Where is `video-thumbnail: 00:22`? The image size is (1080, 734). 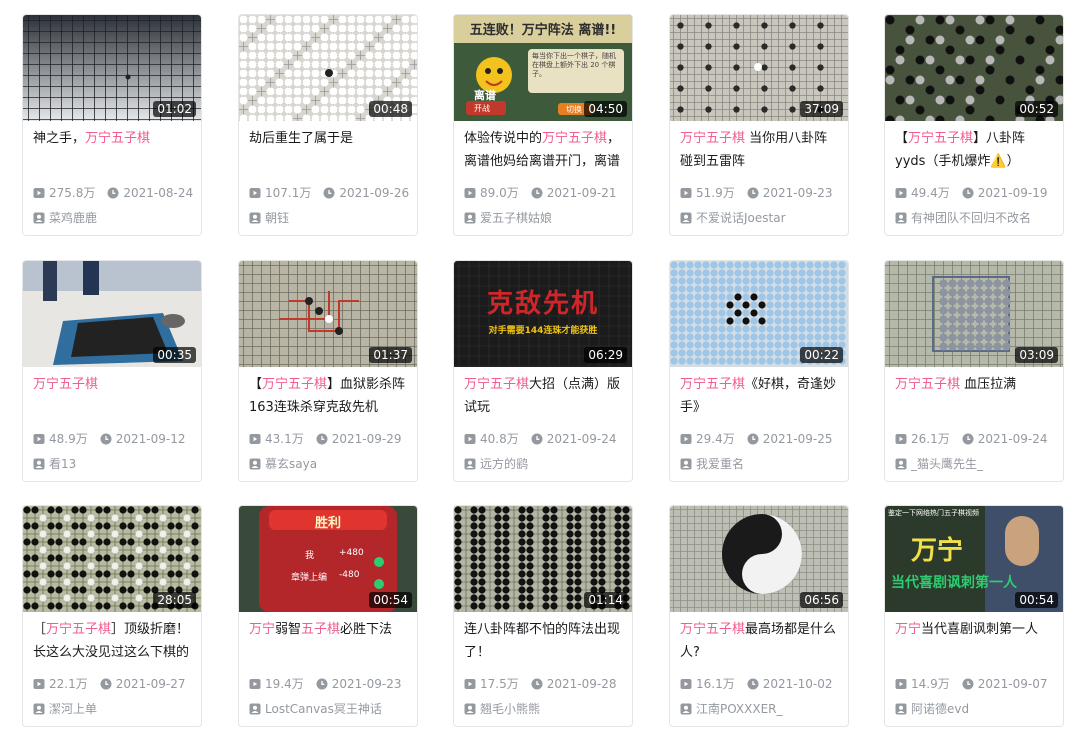 video-thumbnail: 00:22 is located at coordinates (759, 314).